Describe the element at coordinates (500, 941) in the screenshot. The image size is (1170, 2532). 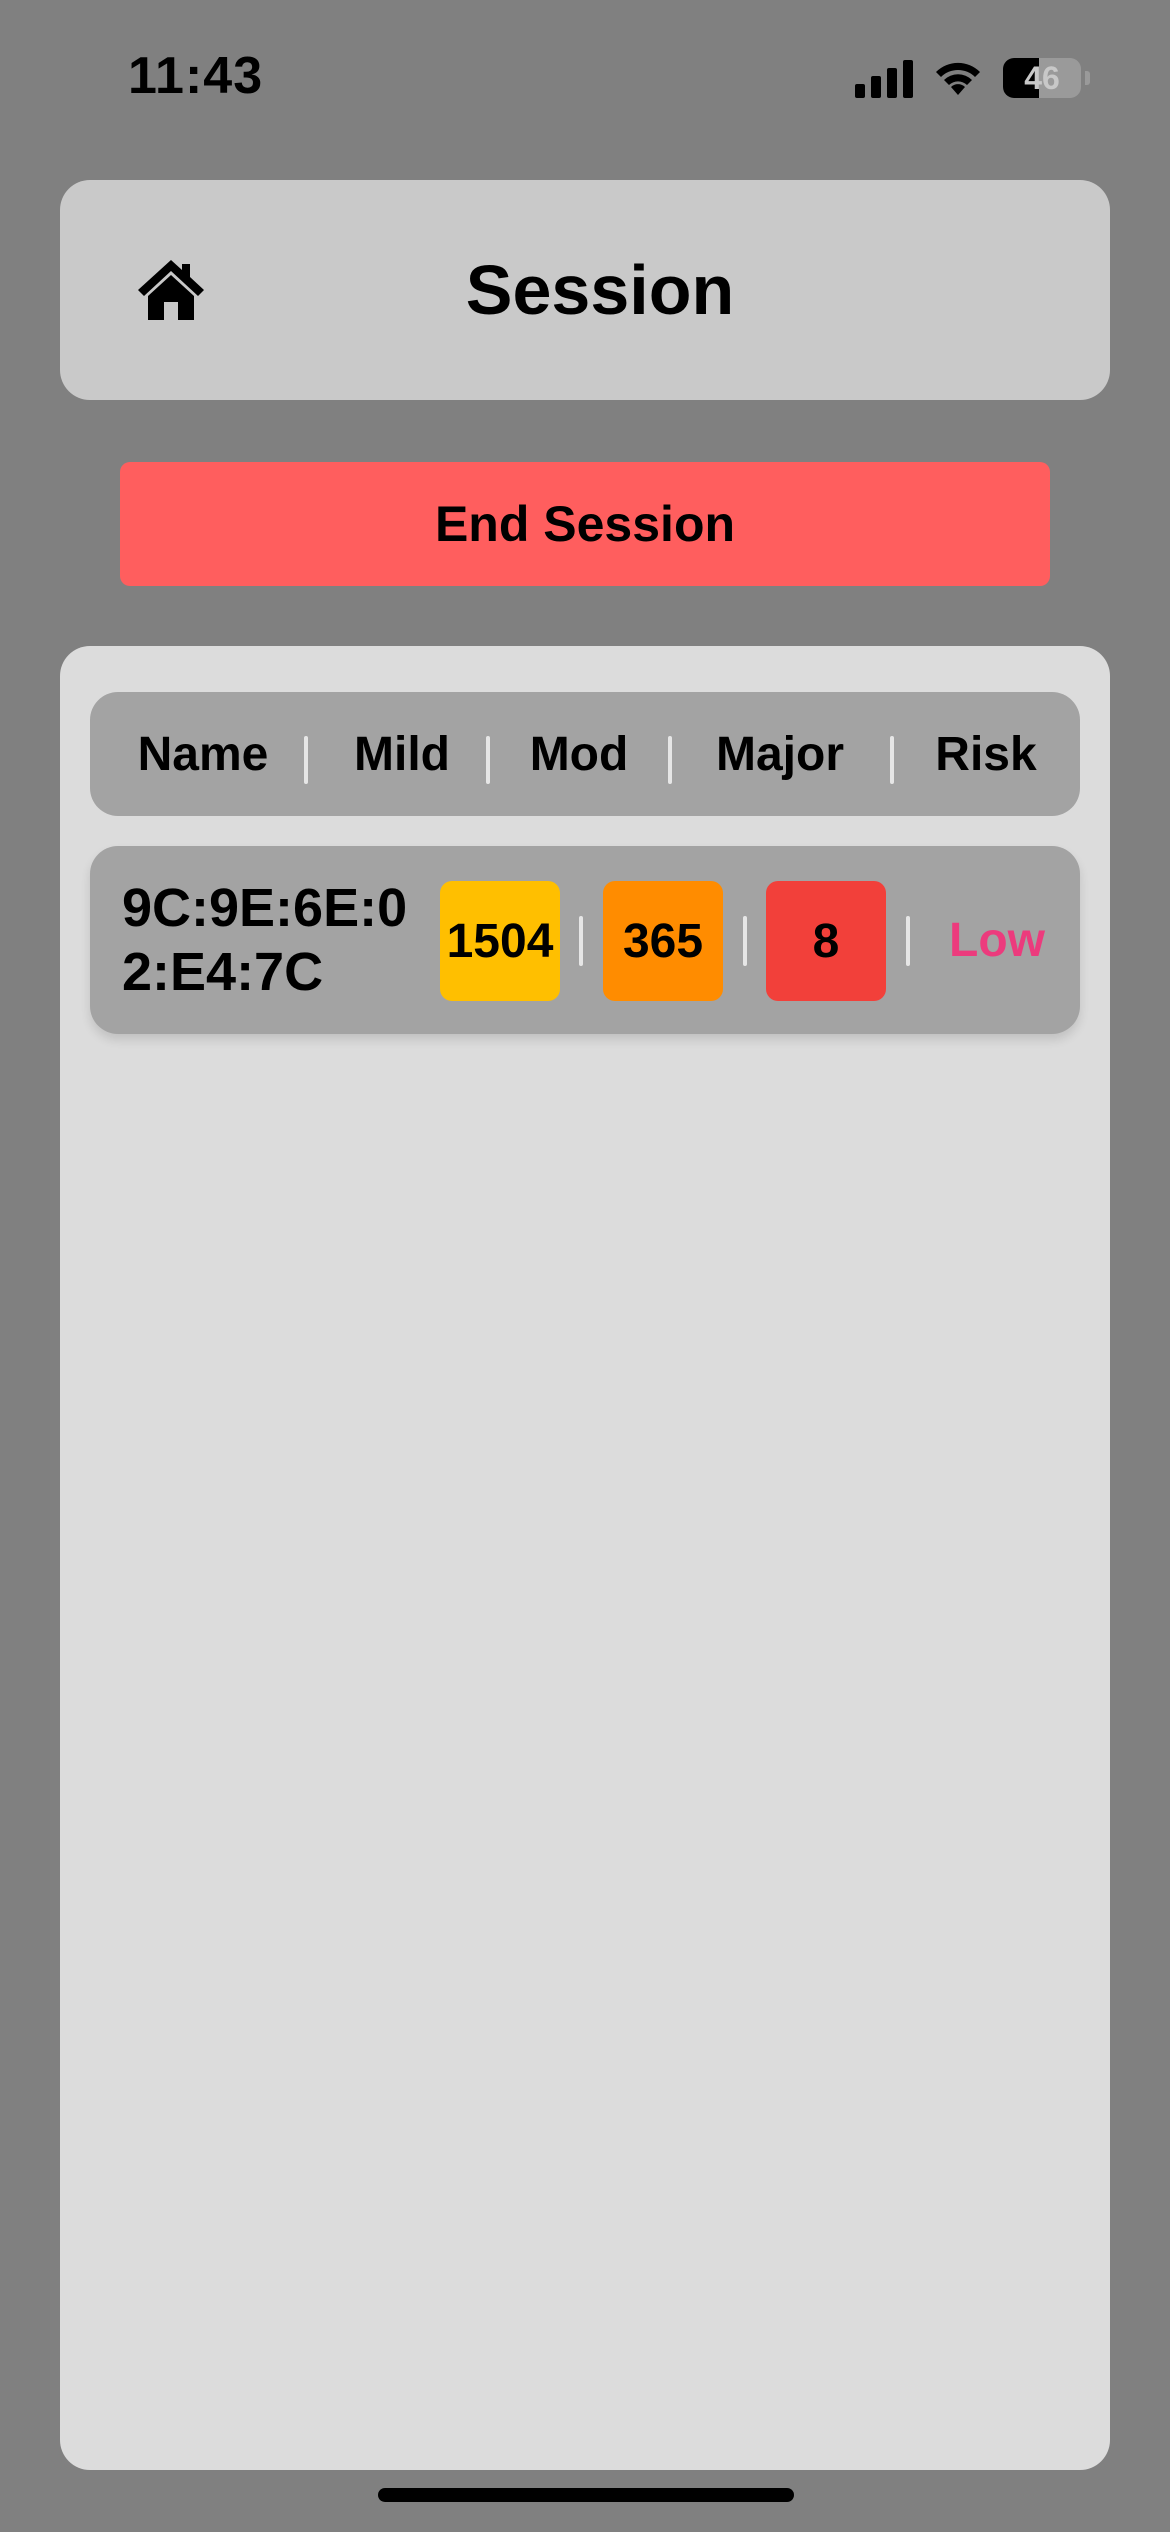
I see `mild-count-badge: 1504` at that location.